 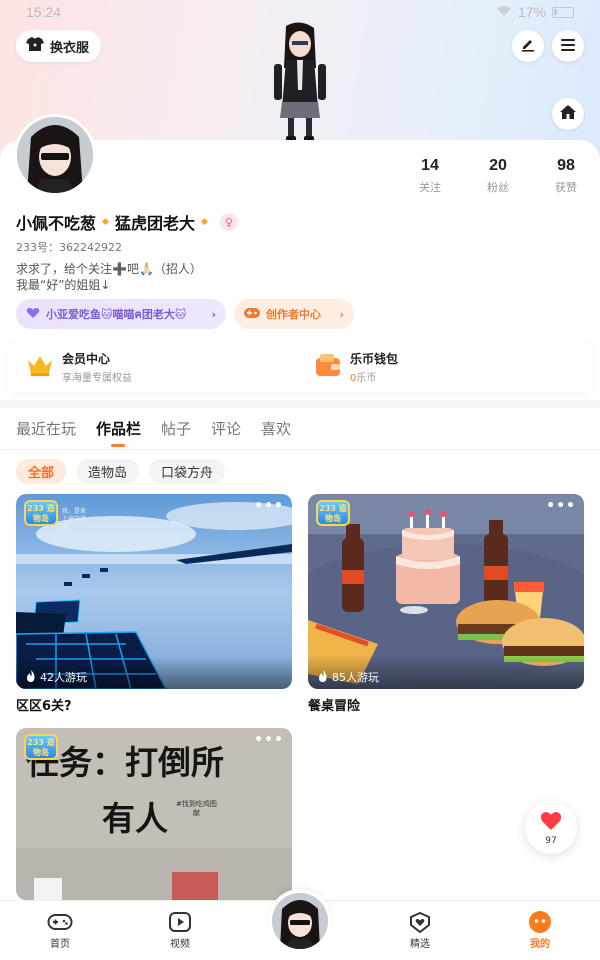 What do you see at coordinates (430, 165) in the screenshot?
I see `stat-value: 14` at bounding box center [430, 165].